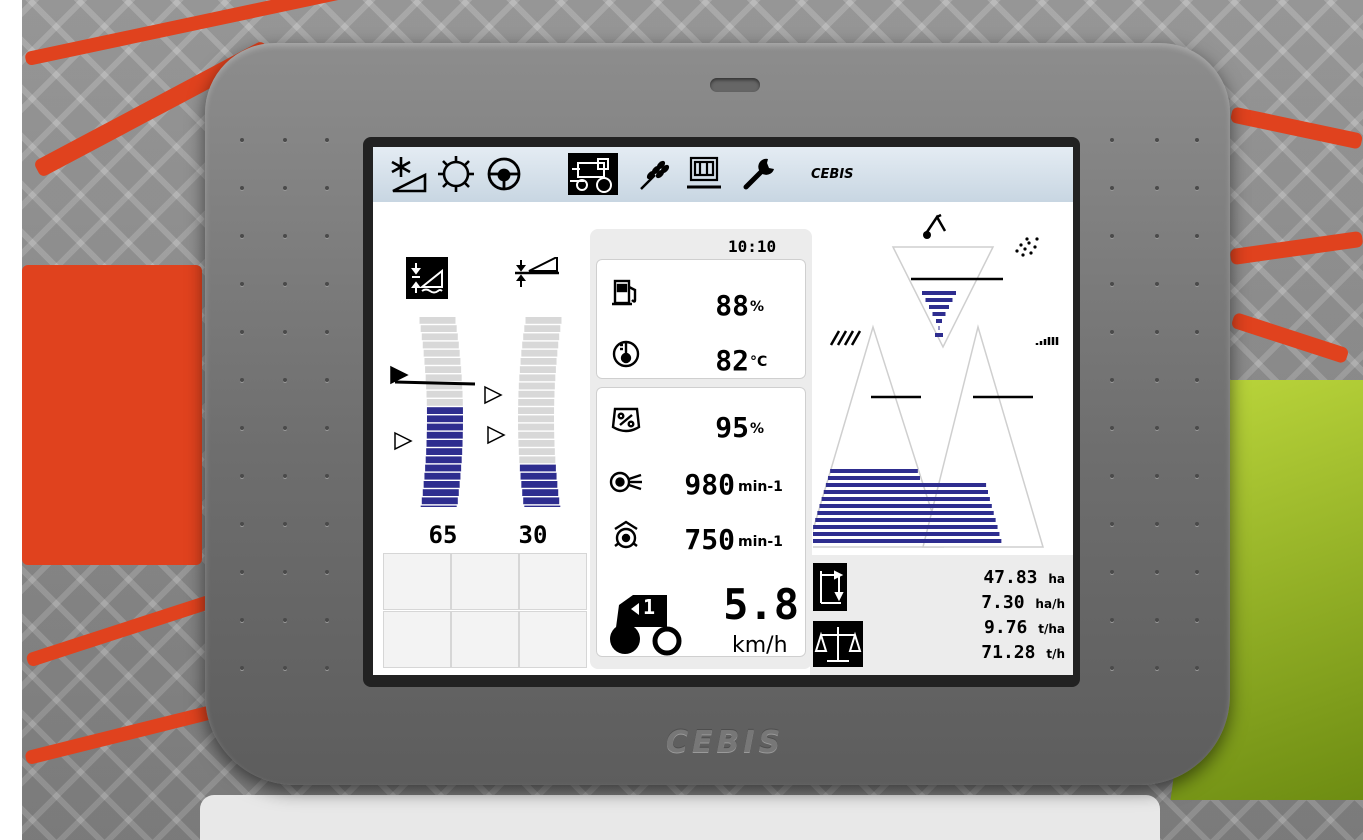  Describe the element at coordinates (427, 278) in the screenshot. I see `header-height-control-icon` at that location.